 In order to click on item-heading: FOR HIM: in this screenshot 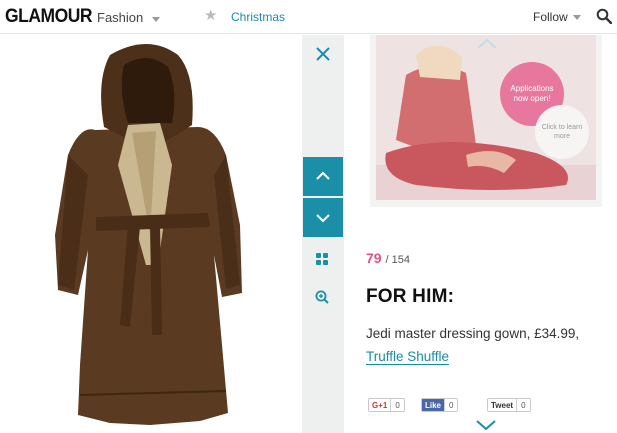, I will do `click(410, 296)`.